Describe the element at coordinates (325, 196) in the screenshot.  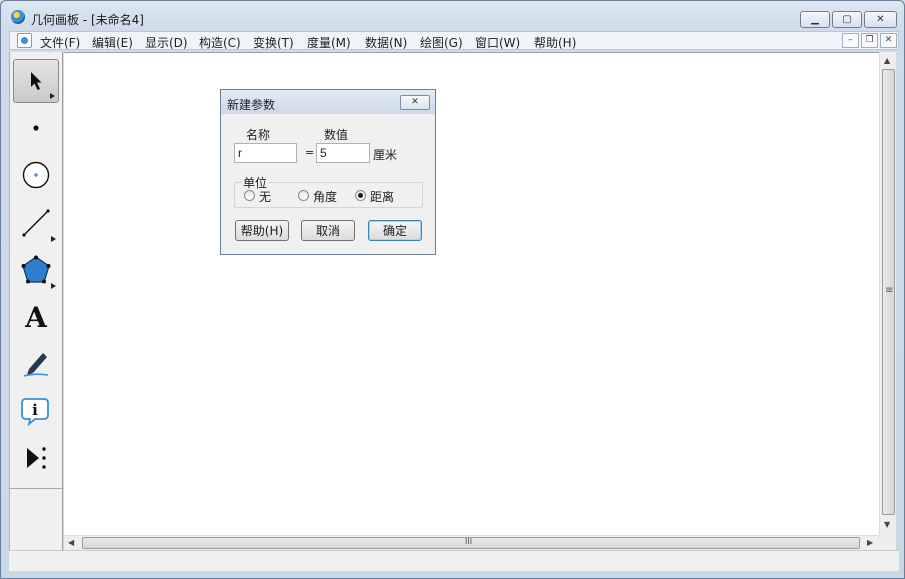
I see `unit-angle-label: 角度` at that location.